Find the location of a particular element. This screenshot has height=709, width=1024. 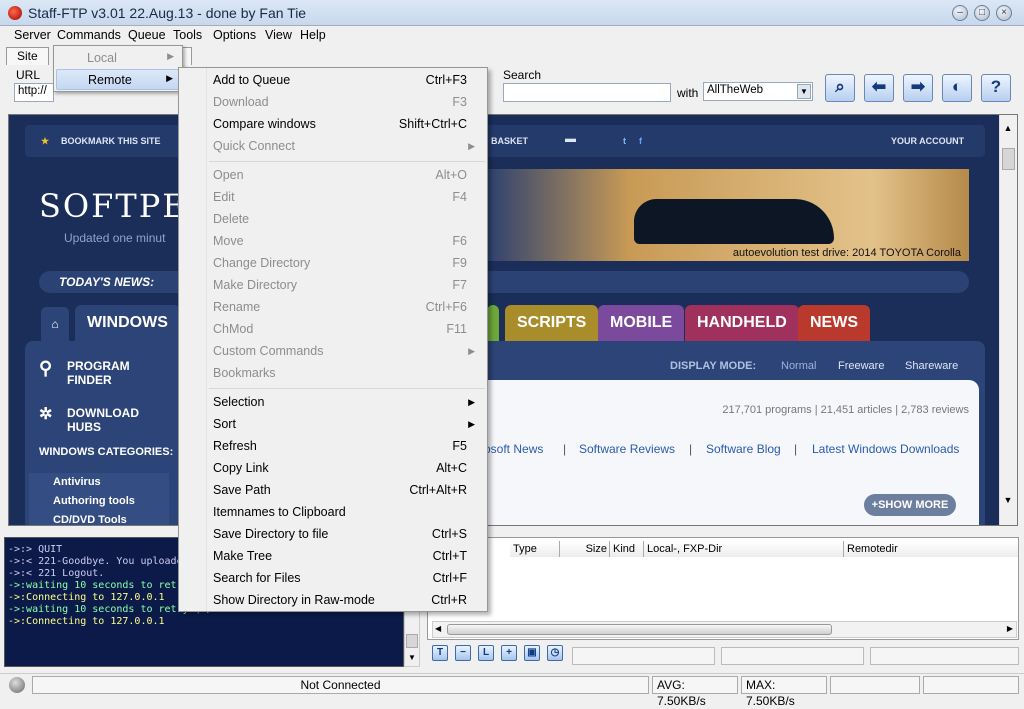

menu-save-directory: Save Directory to file Ctrl+S is located at coordinates (348, 534).